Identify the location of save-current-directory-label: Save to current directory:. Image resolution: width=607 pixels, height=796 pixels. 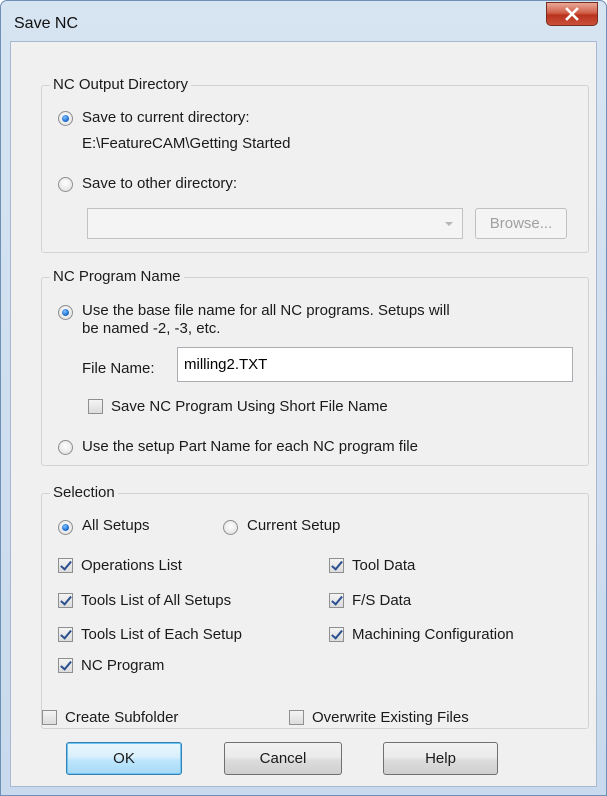
(166, 117).